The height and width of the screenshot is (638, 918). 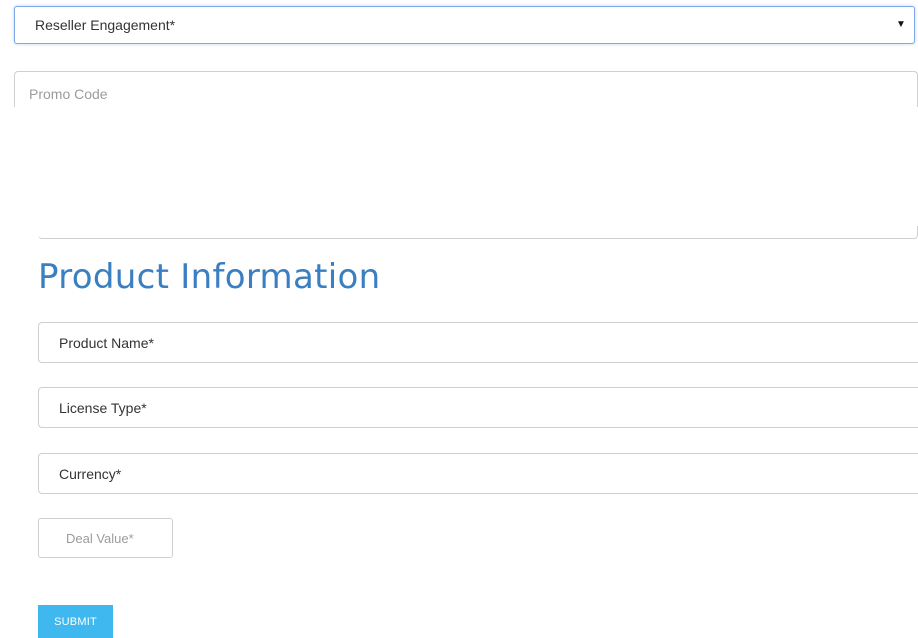 I want to click on product-name-select: Product Name*, so click(x=478, y=342).